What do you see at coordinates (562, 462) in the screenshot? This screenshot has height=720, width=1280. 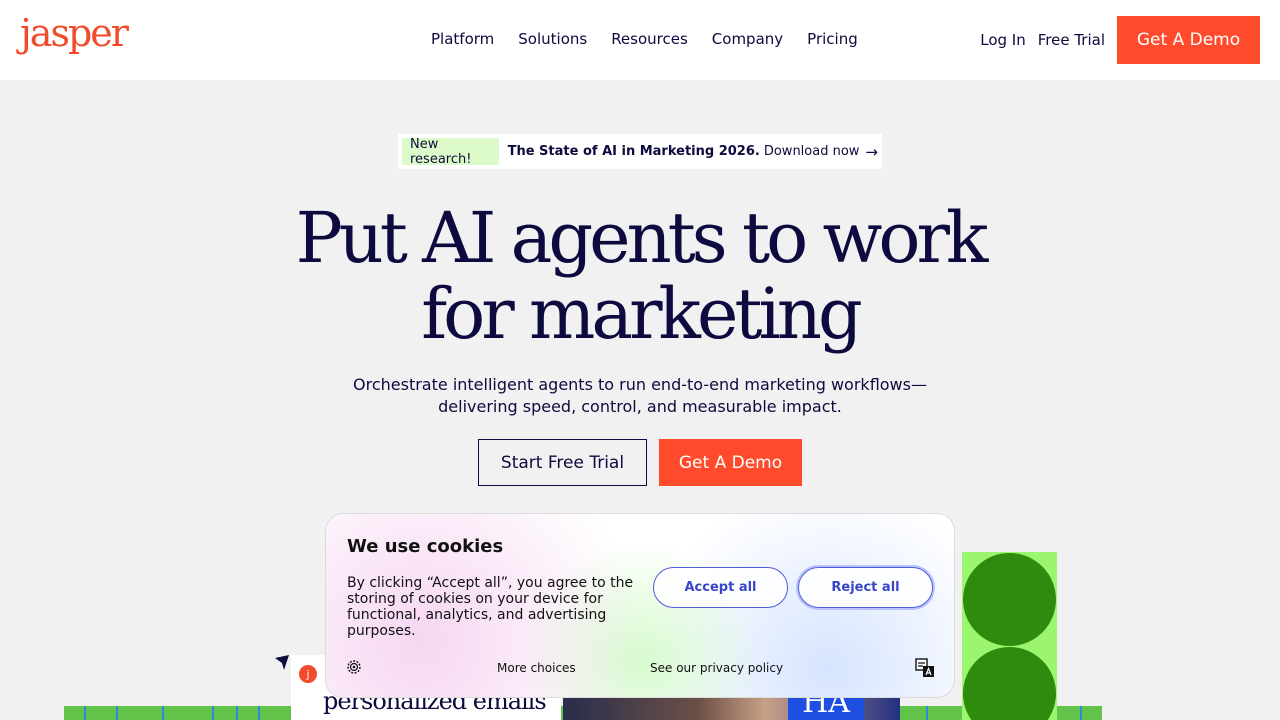 I see `start-free-trial-button: Start Free Trial` at bounding box center [562, 462].